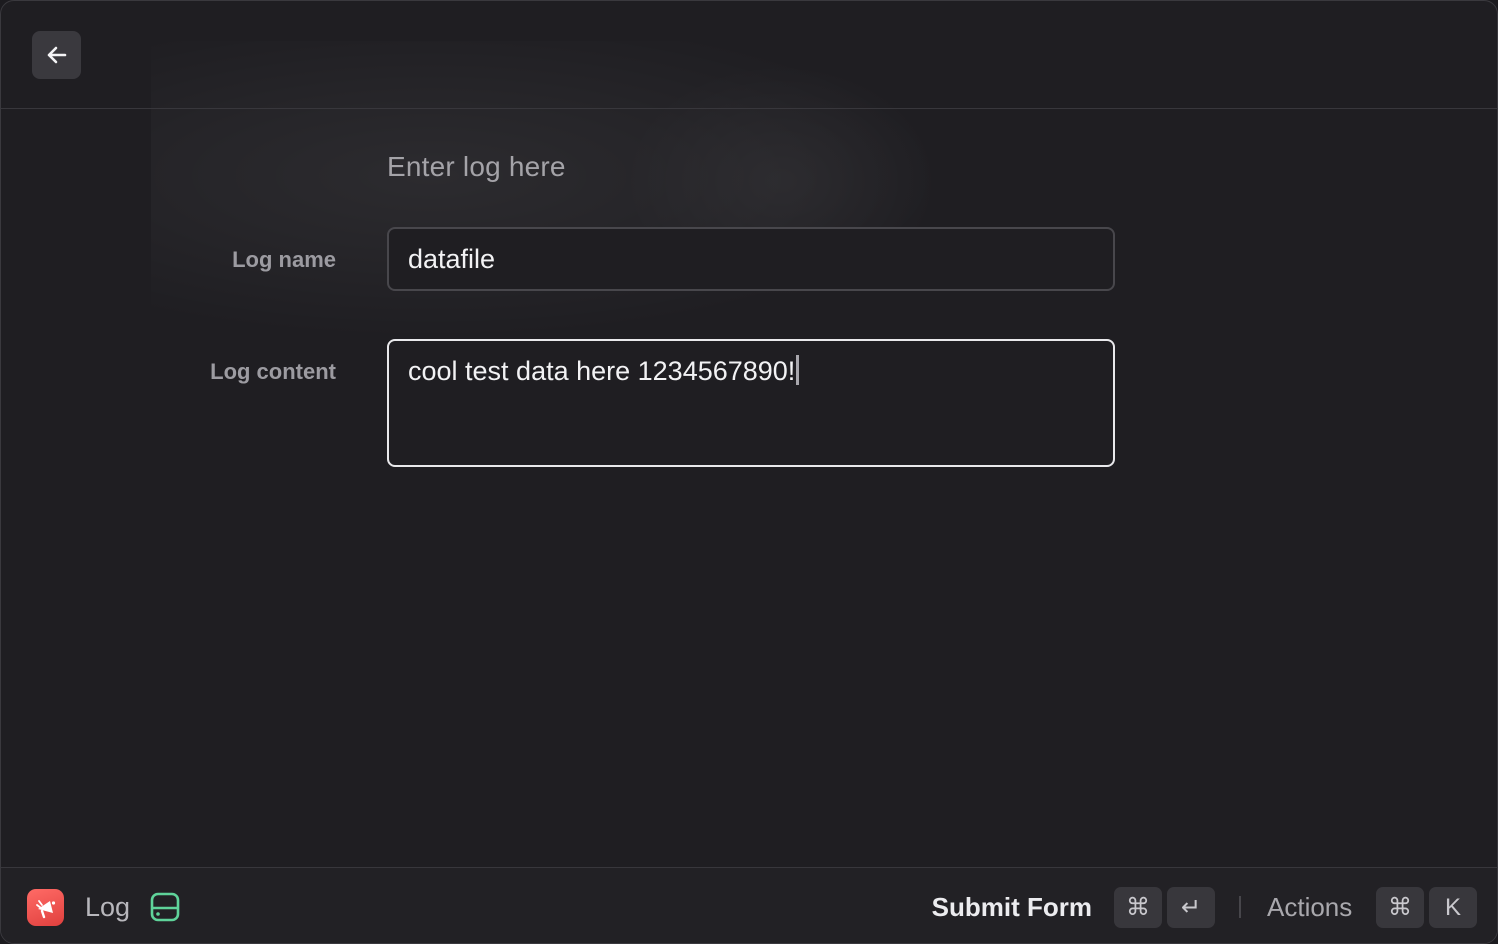  I want to click on megaphone-icon, so click(45, 908).